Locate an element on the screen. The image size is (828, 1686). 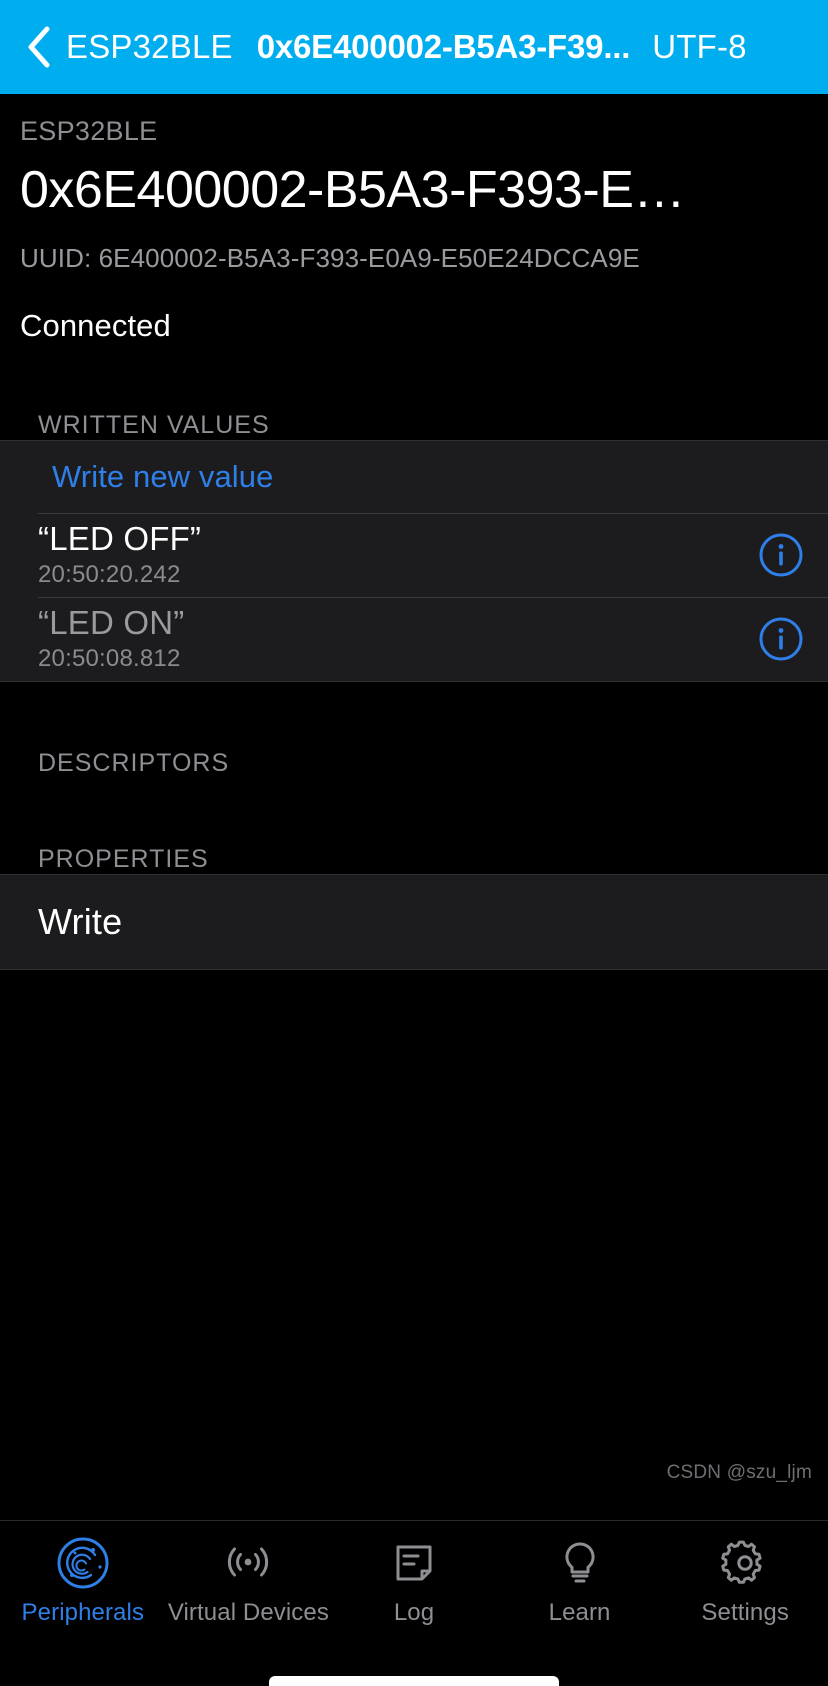
connection-status: Connected is located at coordinates (95, 325).